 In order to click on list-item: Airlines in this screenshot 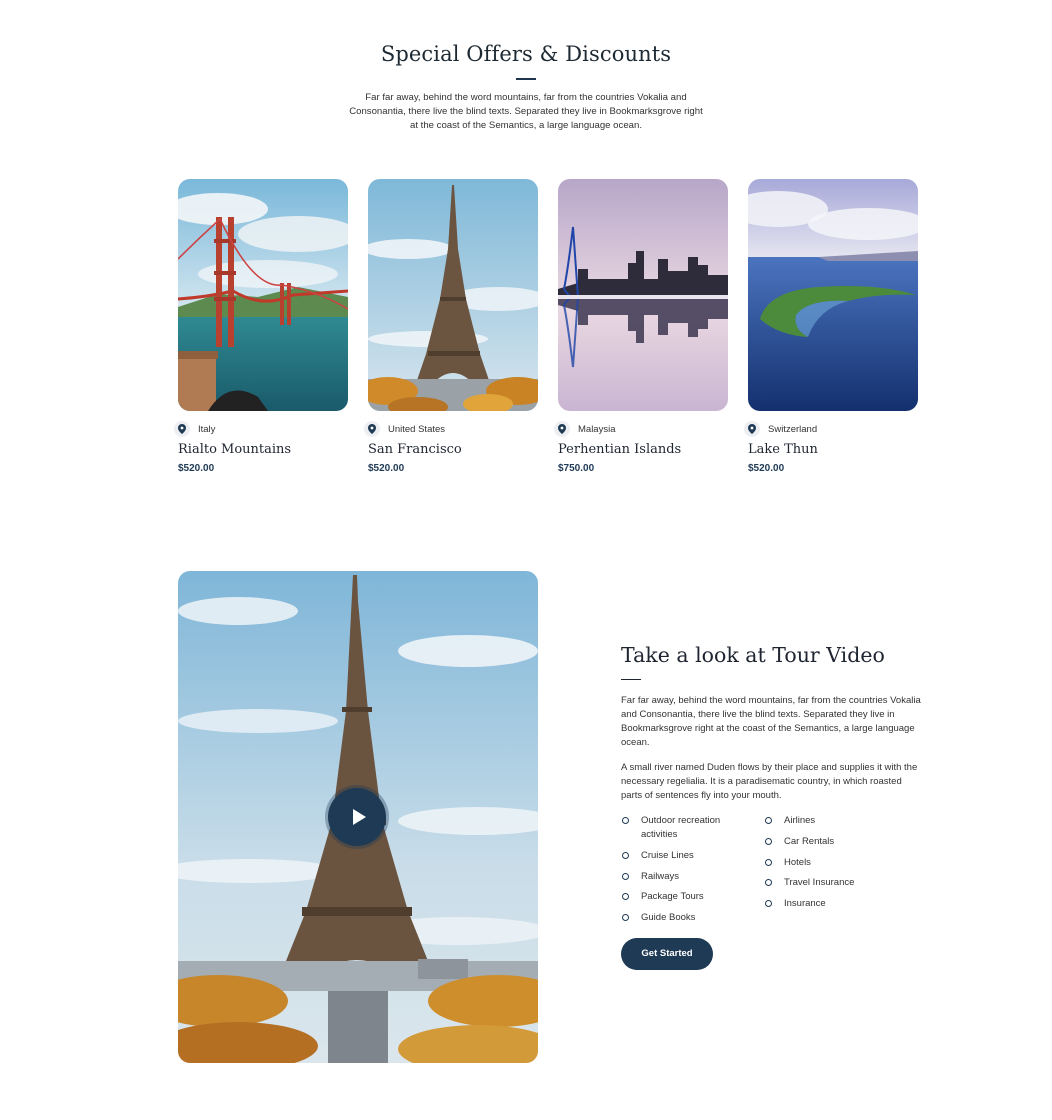, I will do `click(839, 821)`.